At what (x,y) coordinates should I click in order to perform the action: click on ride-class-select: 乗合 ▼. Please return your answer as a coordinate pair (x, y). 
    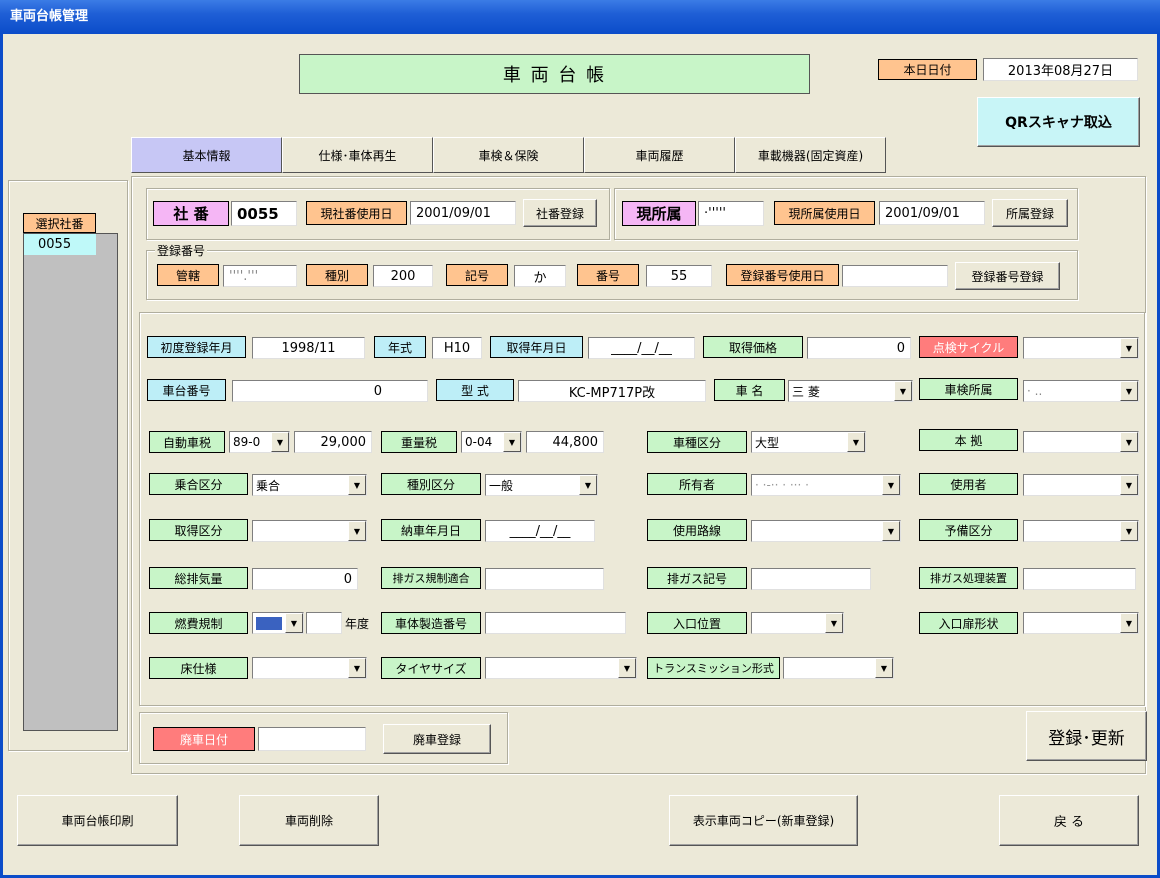
    Looking at the image, I should click on (309, 485).